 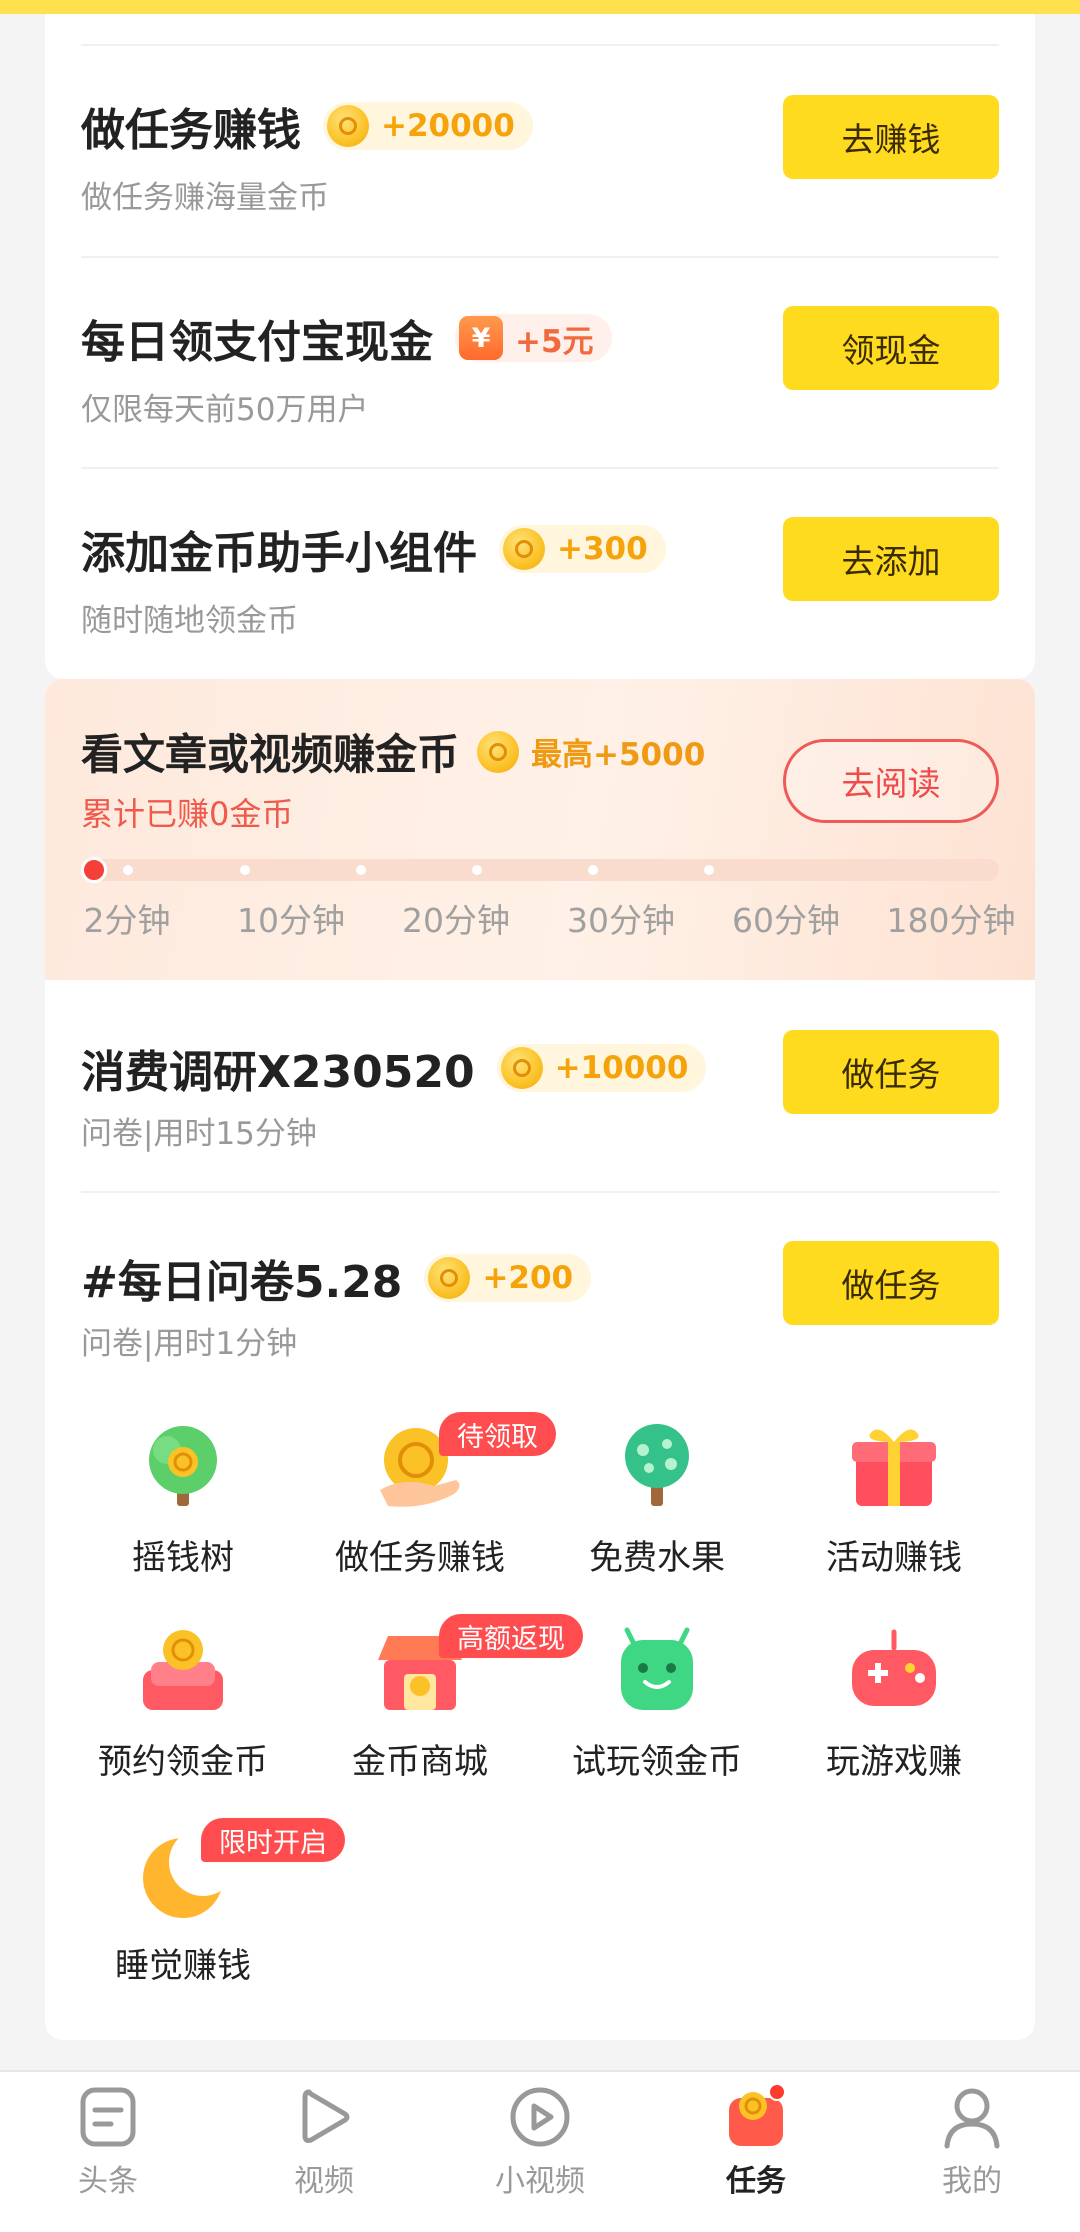 What do you see at coordinates (273, 1840) in the screenshot?
I see `limited-time-badge: 限时开启` at bounding box center [273, 1840].